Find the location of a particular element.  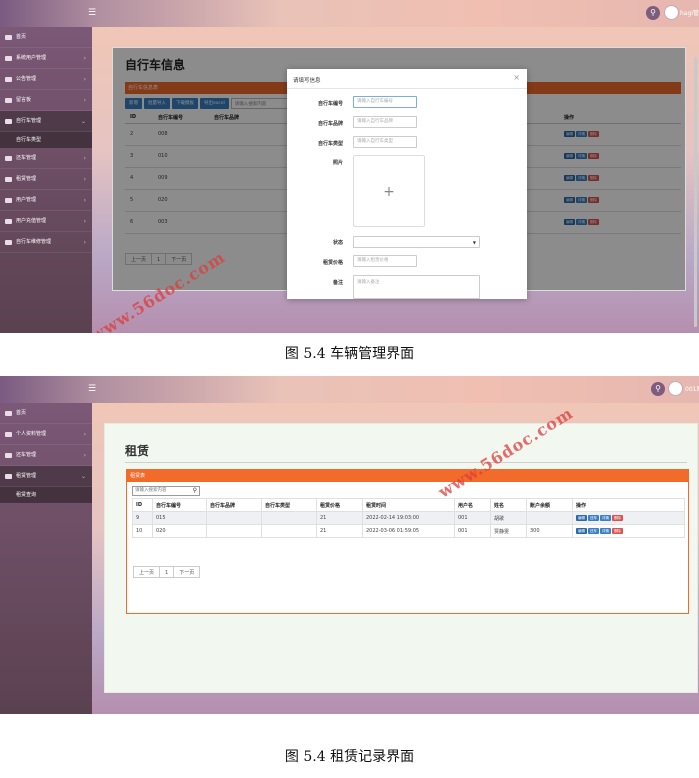

field-label-remark: 备注 is located at coordinates (337, 283).